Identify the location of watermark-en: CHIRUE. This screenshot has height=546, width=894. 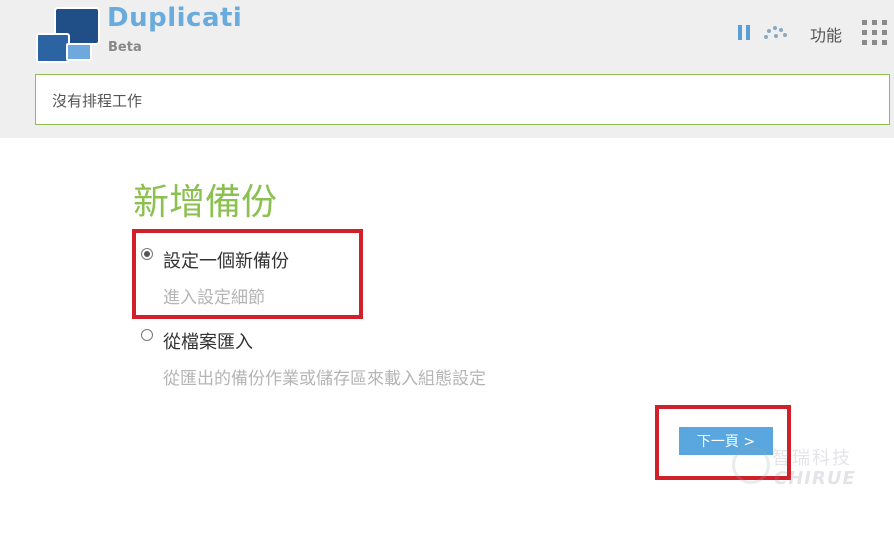
(815, 478).